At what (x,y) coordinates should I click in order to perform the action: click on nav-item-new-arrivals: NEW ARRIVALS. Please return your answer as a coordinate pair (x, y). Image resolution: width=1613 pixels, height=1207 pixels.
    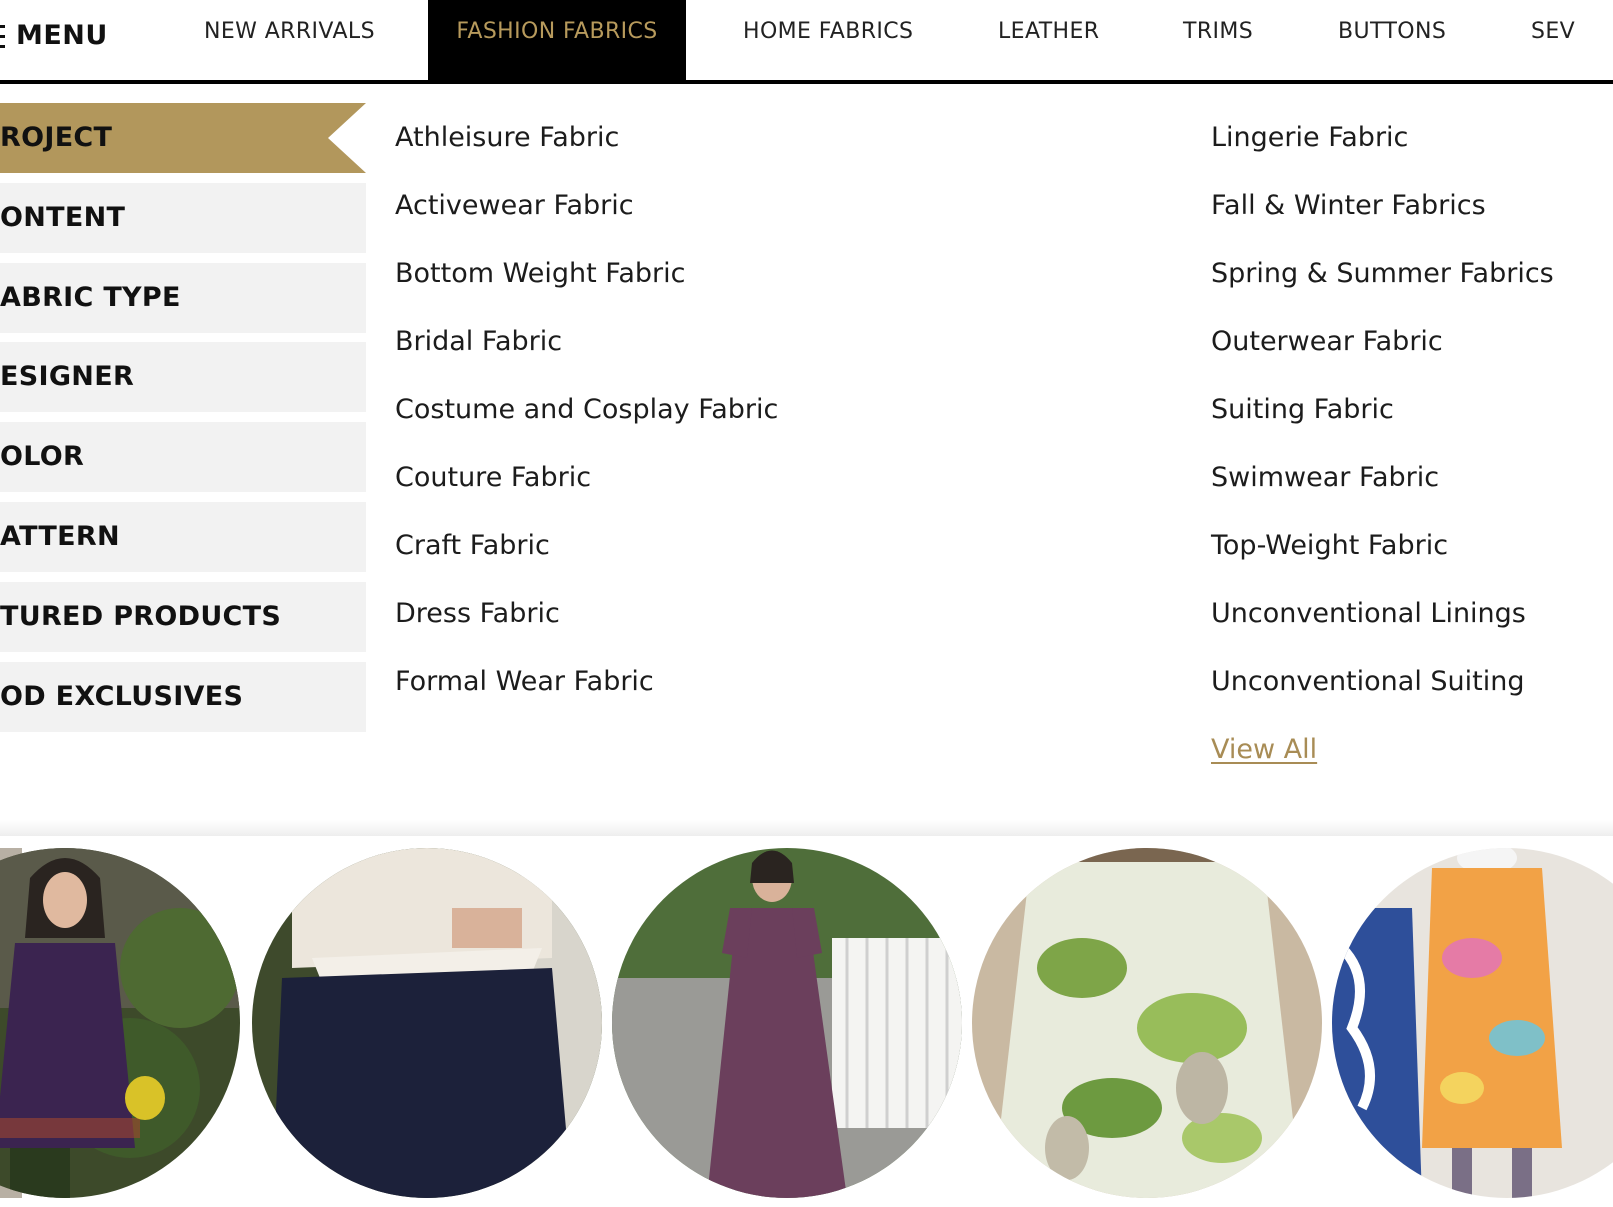
    Looking at the image, I should click on (289, 40).